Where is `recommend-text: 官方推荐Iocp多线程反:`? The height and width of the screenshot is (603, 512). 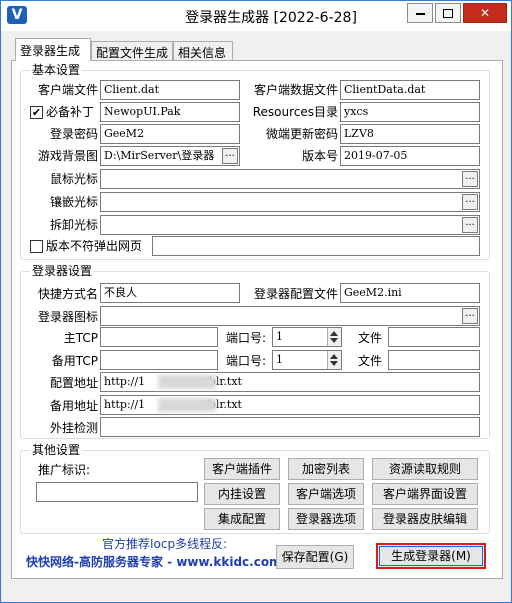
recommend-text: 官方推荐Iocp多线程反: is located at coordinates (165, 544).